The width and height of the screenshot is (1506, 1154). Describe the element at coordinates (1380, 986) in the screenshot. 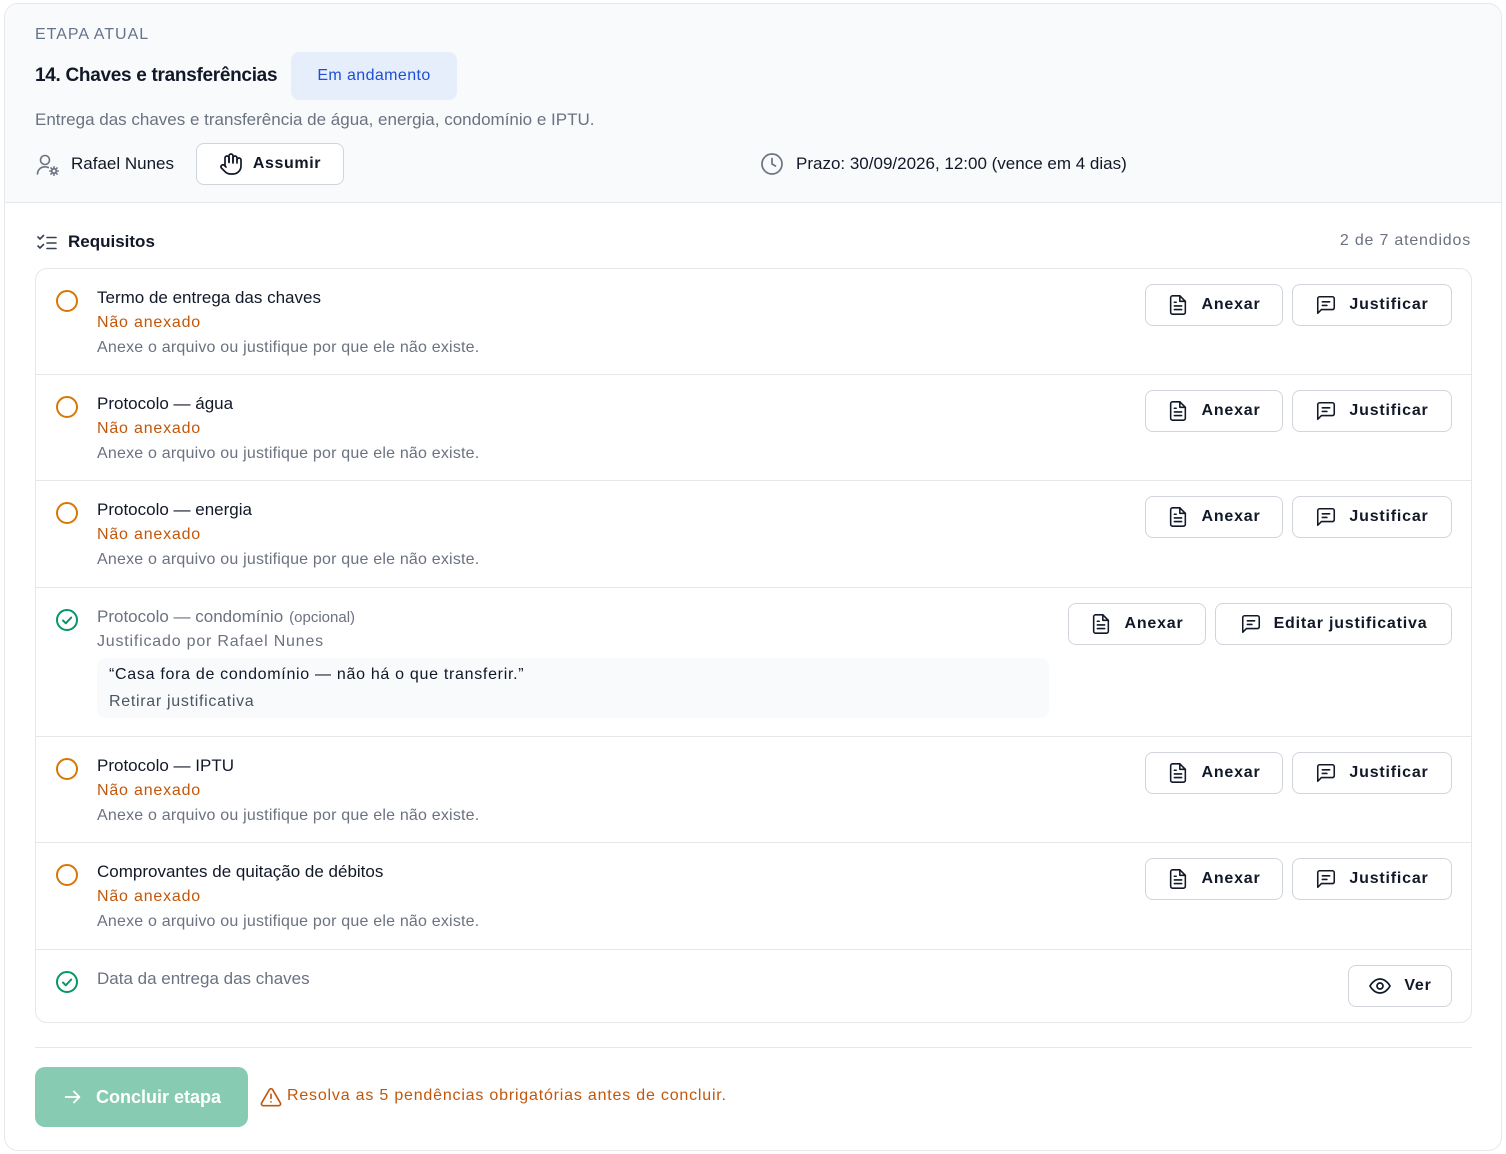

I see `eye-icon` at that location.